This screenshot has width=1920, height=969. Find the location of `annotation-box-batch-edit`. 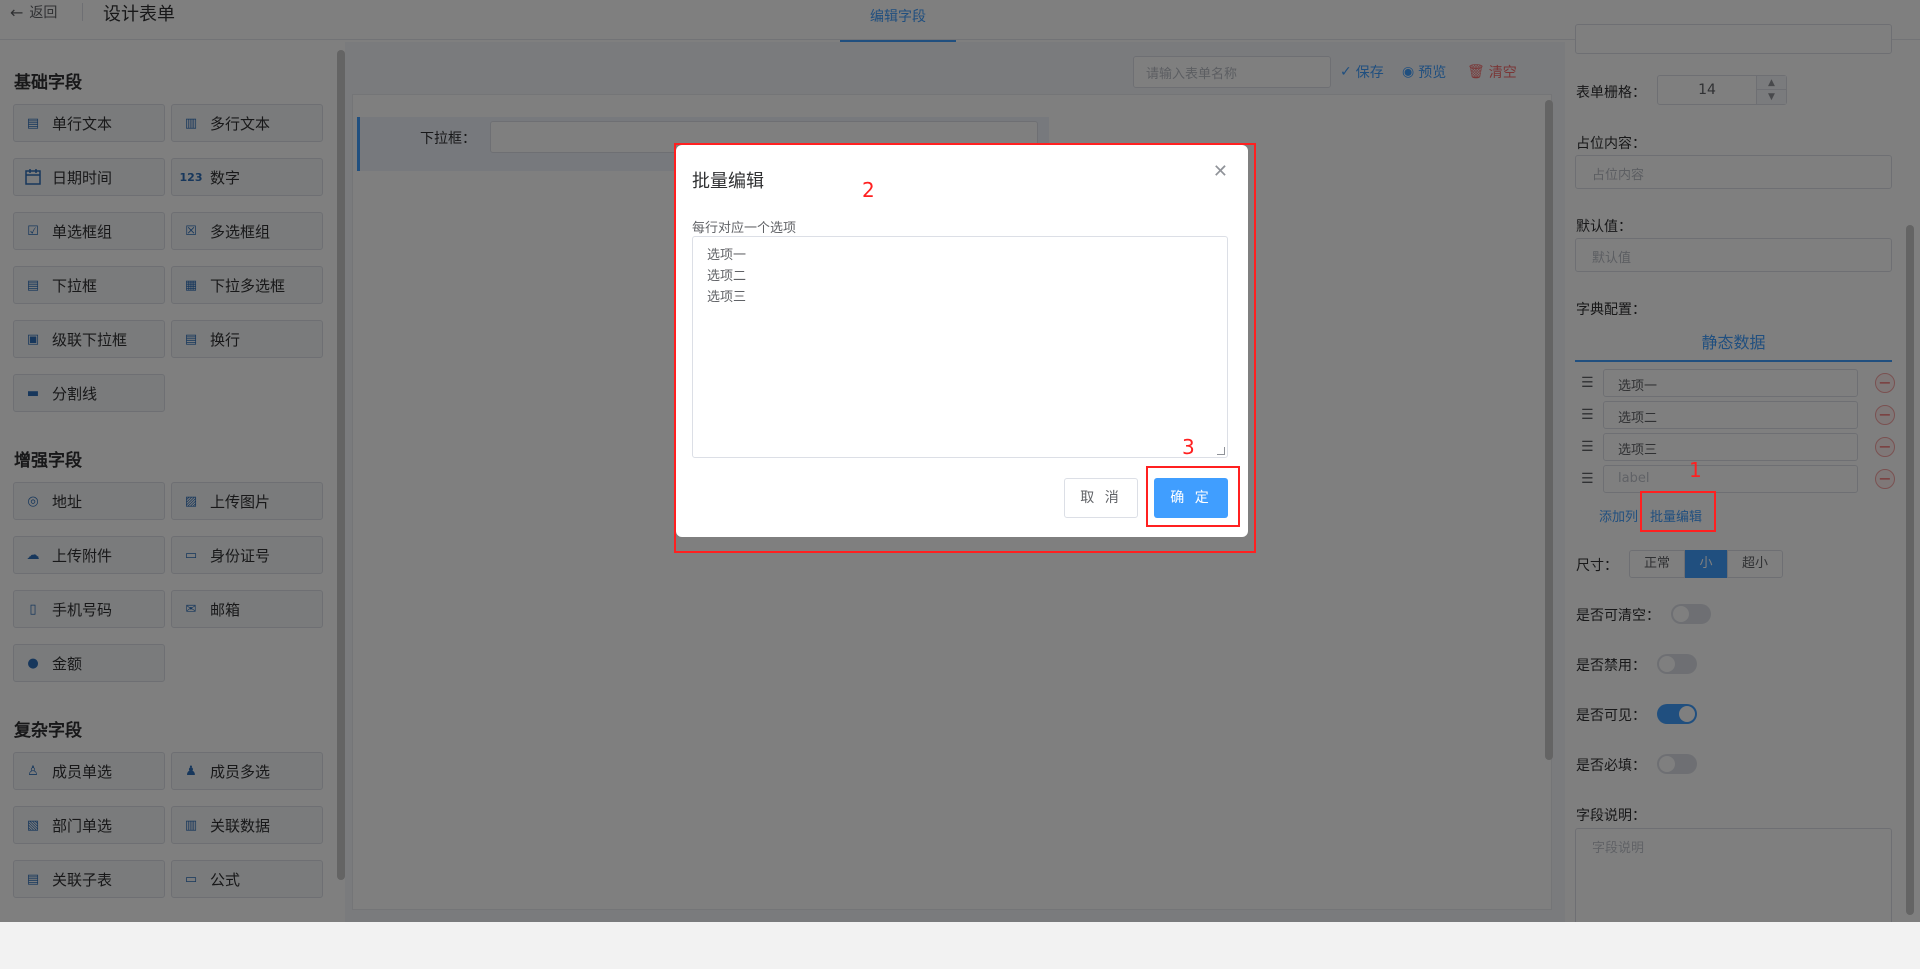

annotation-box-batch-edit is located at coordinates (1678, 511).